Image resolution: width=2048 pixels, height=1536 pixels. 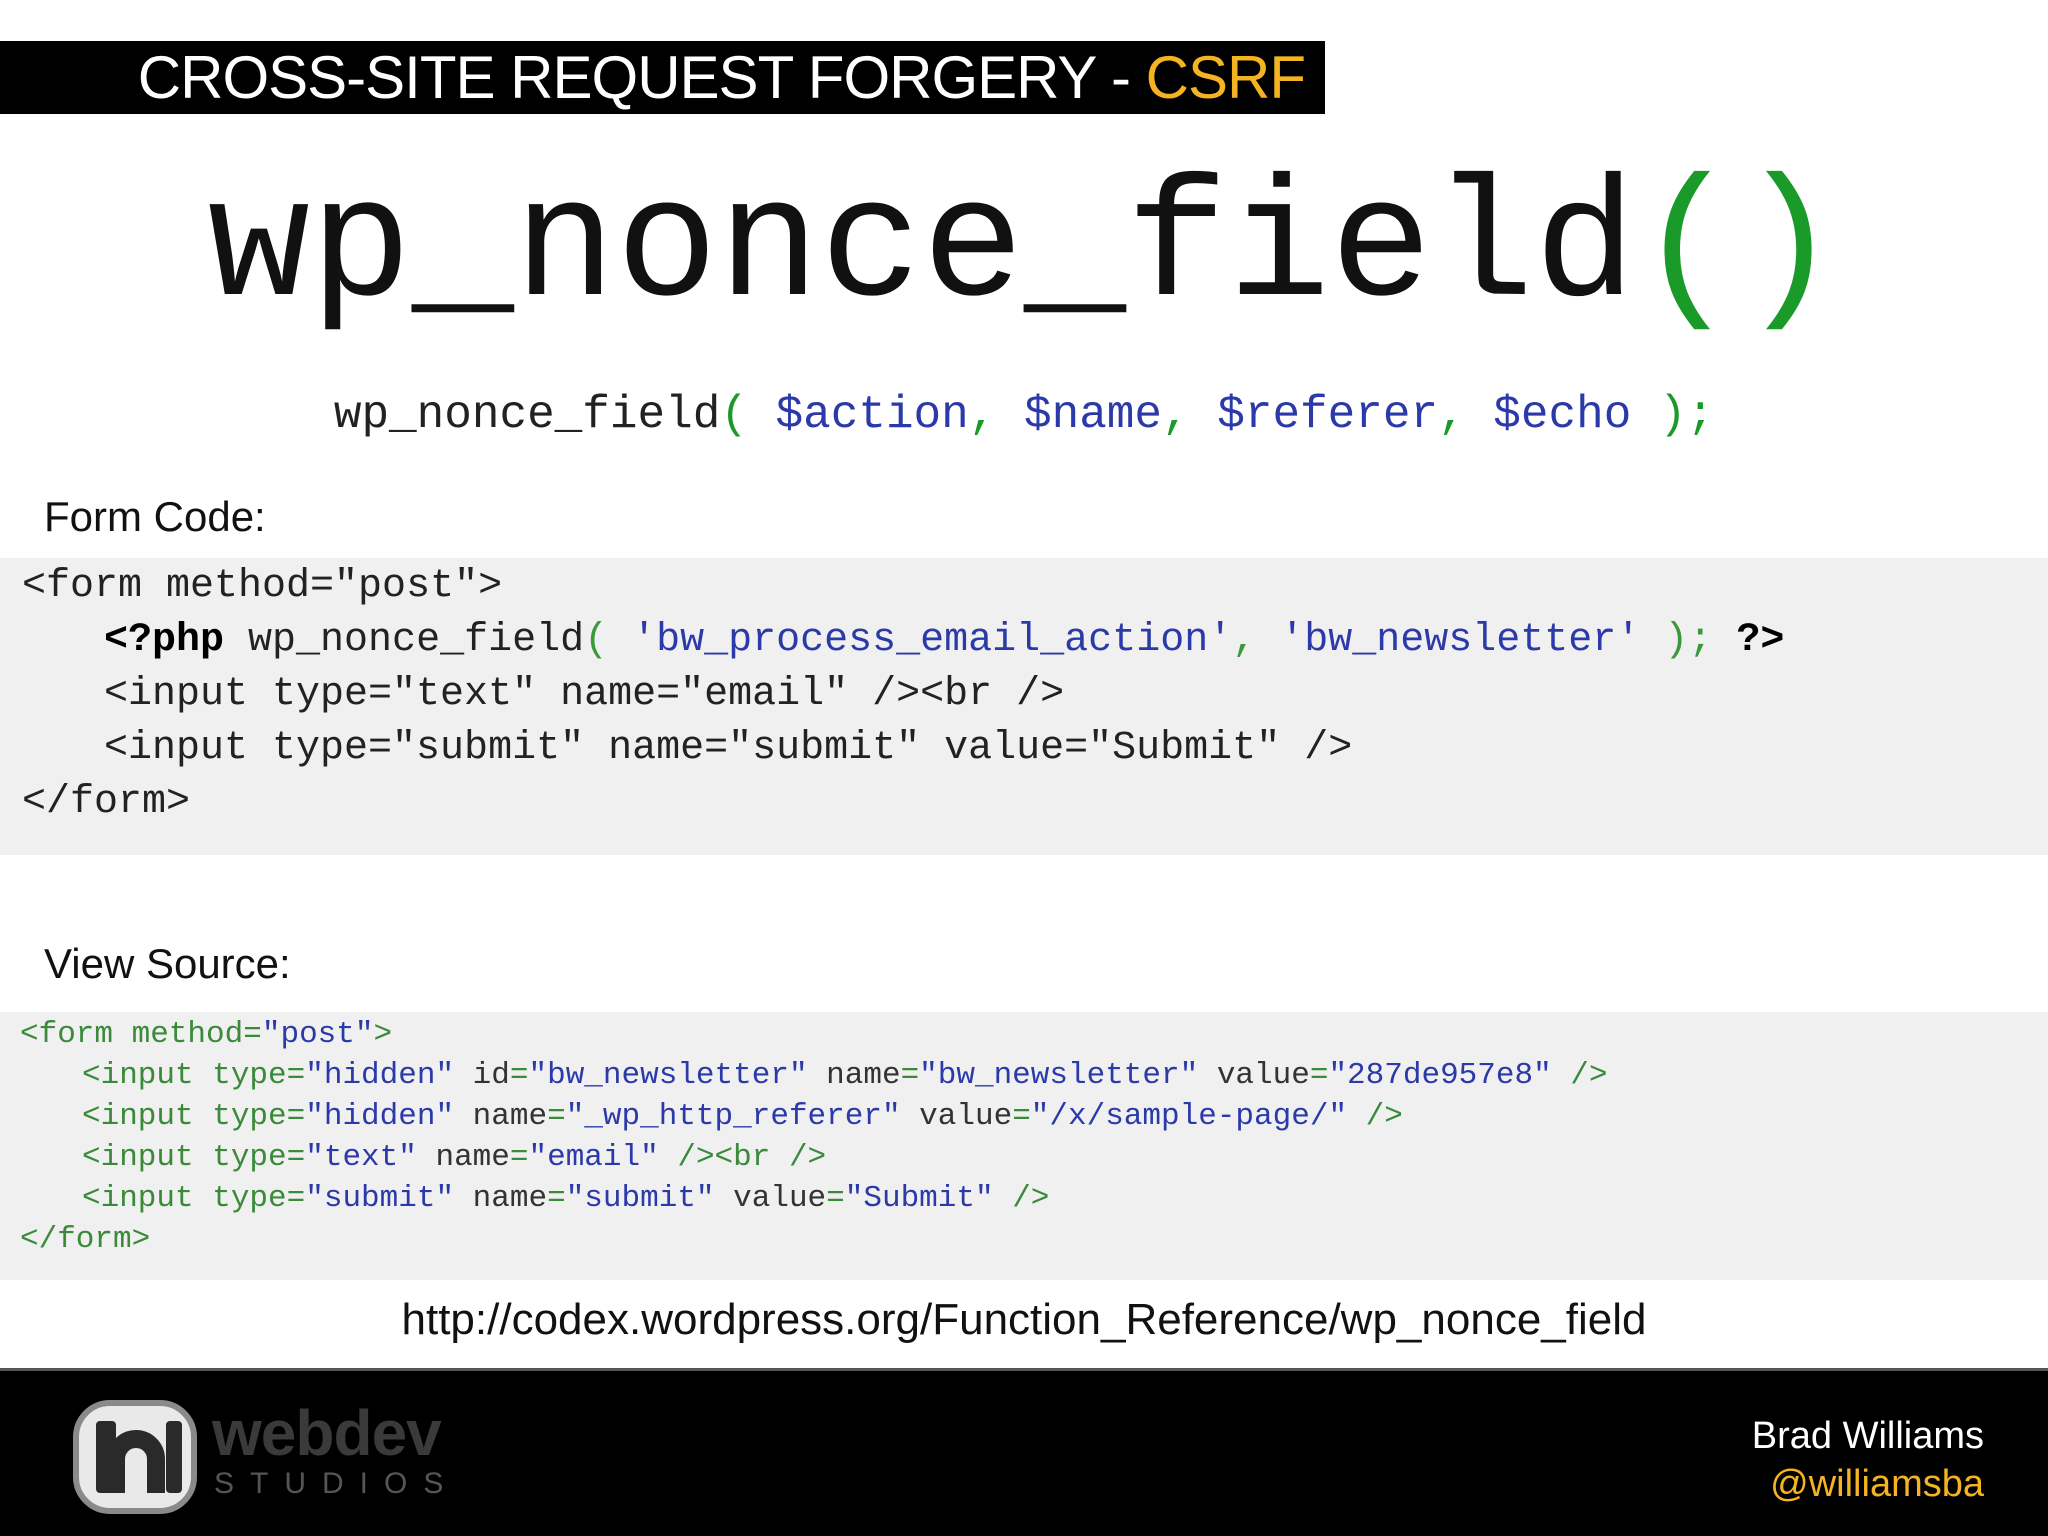 What do you see at coordinates (404, 640) in the screenshot?
I see `php-func-name: wp_nonce_field` at bounding box center [404, 640].